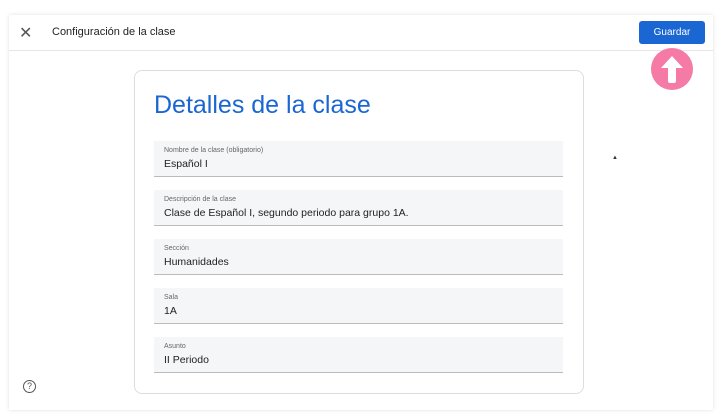 This screenshot has width=721, height=420. What do you see at coordinates (29, 386) in the screenshot?
I see `help-icon: ?` at bounding box center [29, 386].